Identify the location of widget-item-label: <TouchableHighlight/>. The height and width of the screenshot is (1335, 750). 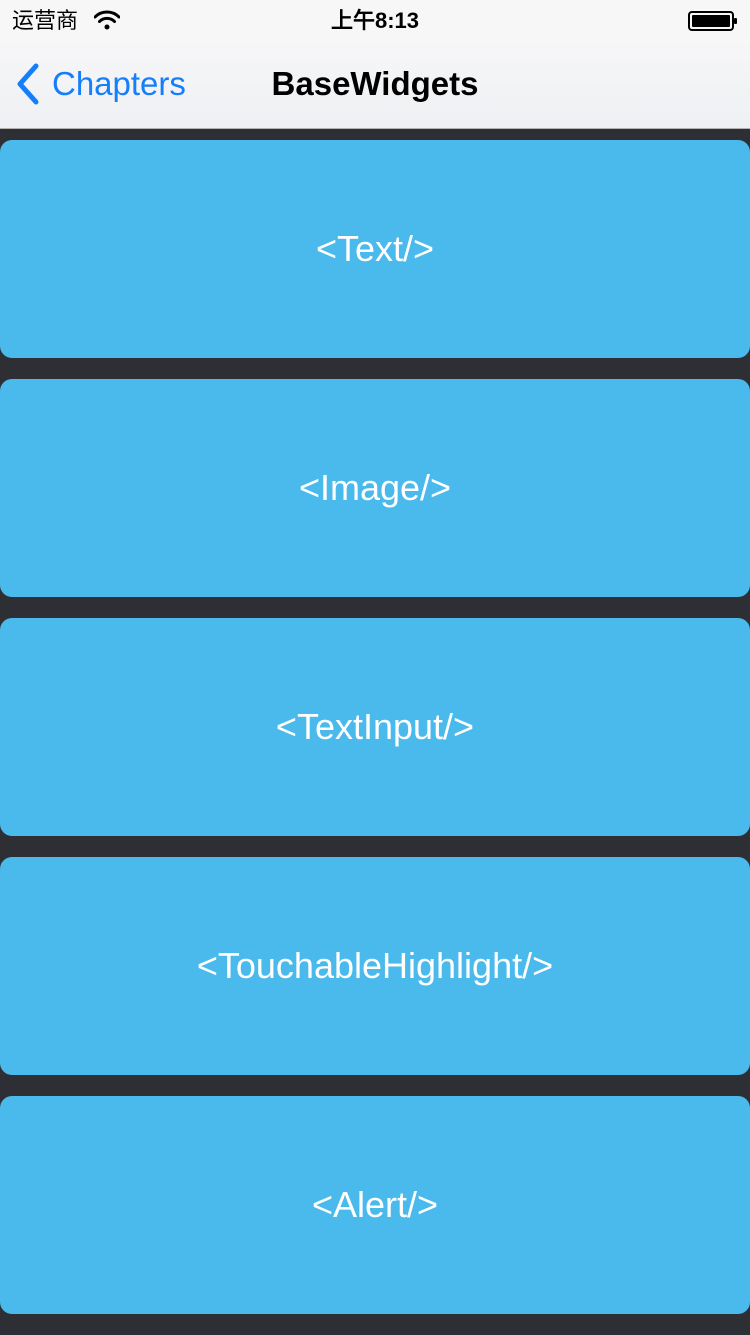
(375, 965).